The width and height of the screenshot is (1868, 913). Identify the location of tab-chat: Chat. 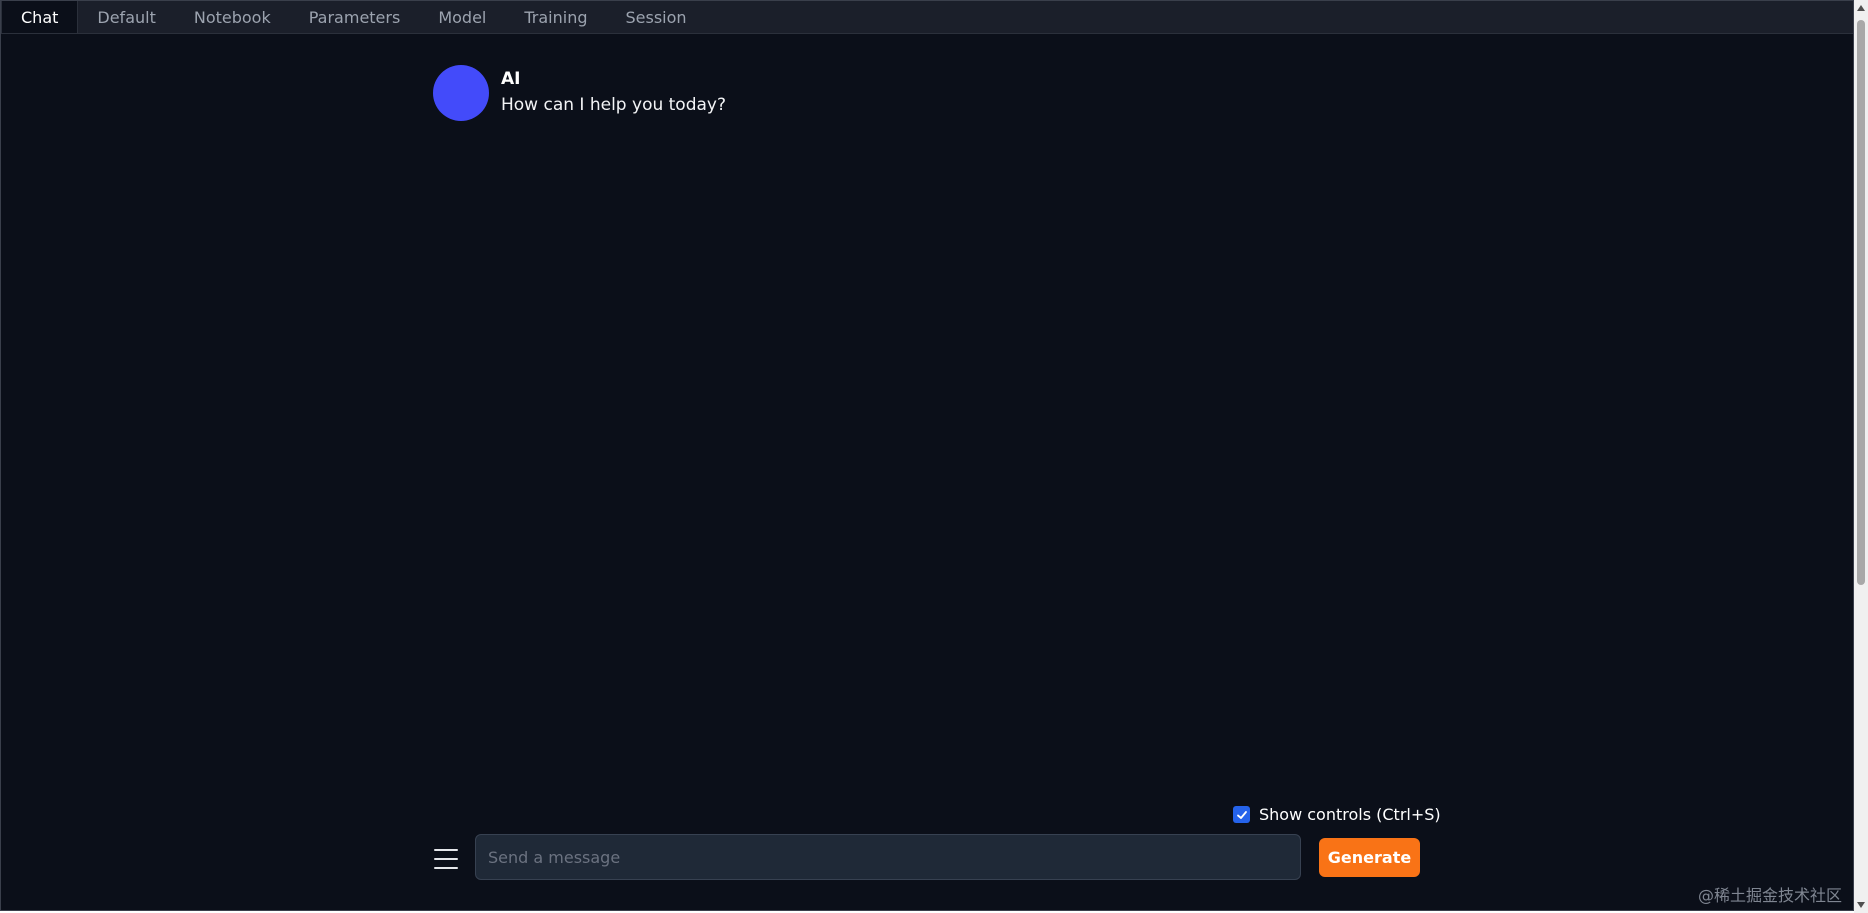
(40, 17).